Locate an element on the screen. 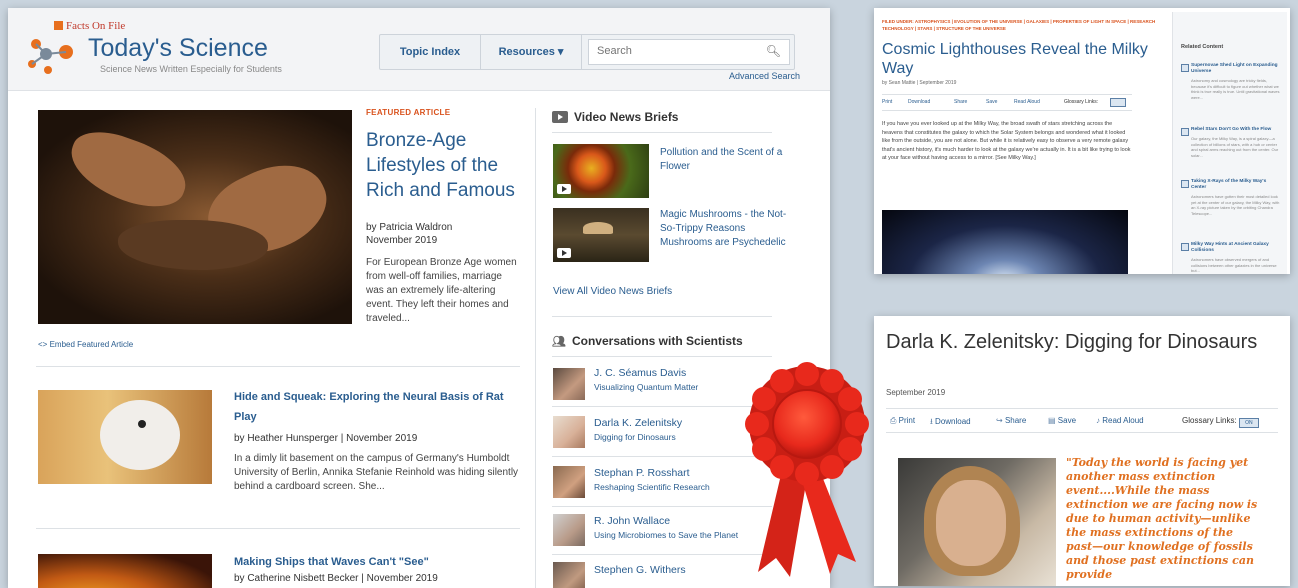 This screenshot has width=1298, height=588. share-button: Share is located at coordinates (960, 102).